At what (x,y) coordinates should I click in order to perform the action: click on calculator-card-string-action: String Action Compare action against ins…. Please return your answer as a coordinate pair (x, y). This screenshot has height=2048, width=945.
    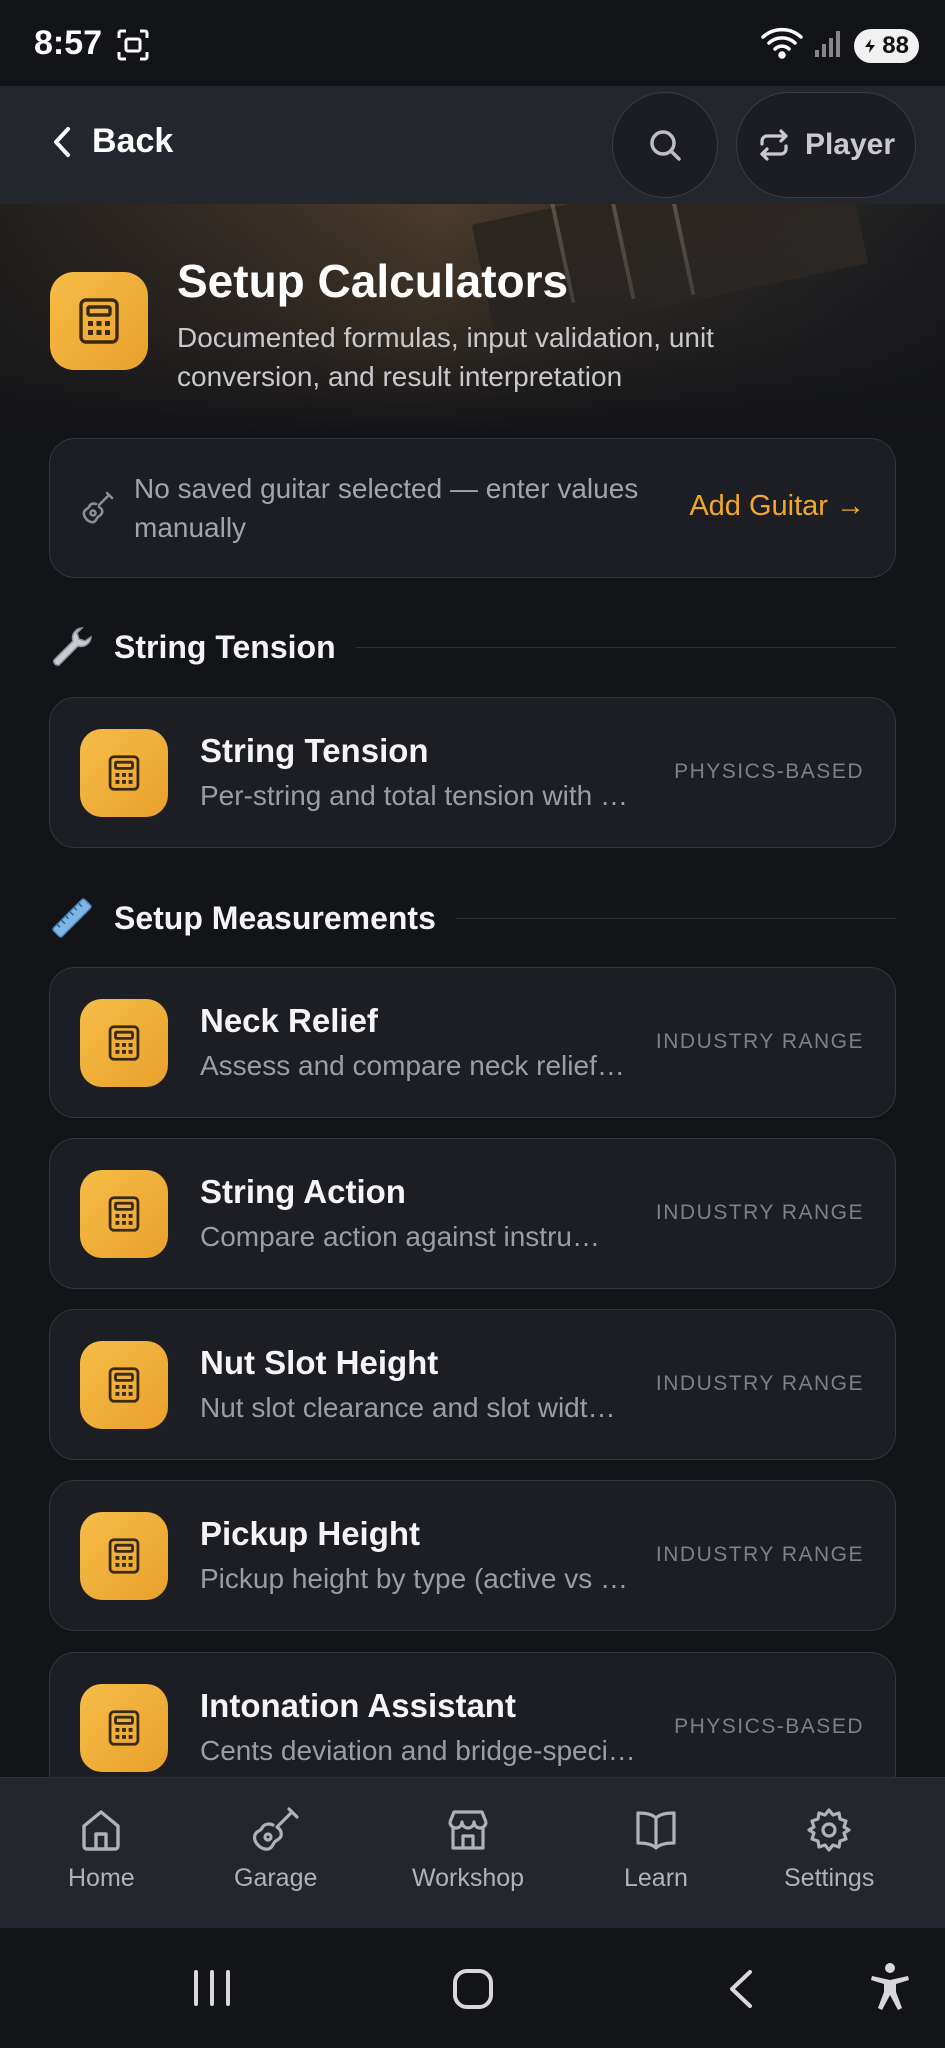
    Looking at the image, I should click on (472, 1213).